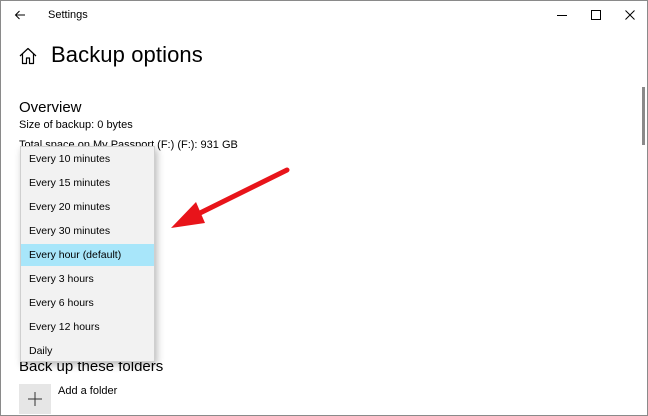 This screenshot has width=648, height=416. I want to click on close-button, so click(630, 15).